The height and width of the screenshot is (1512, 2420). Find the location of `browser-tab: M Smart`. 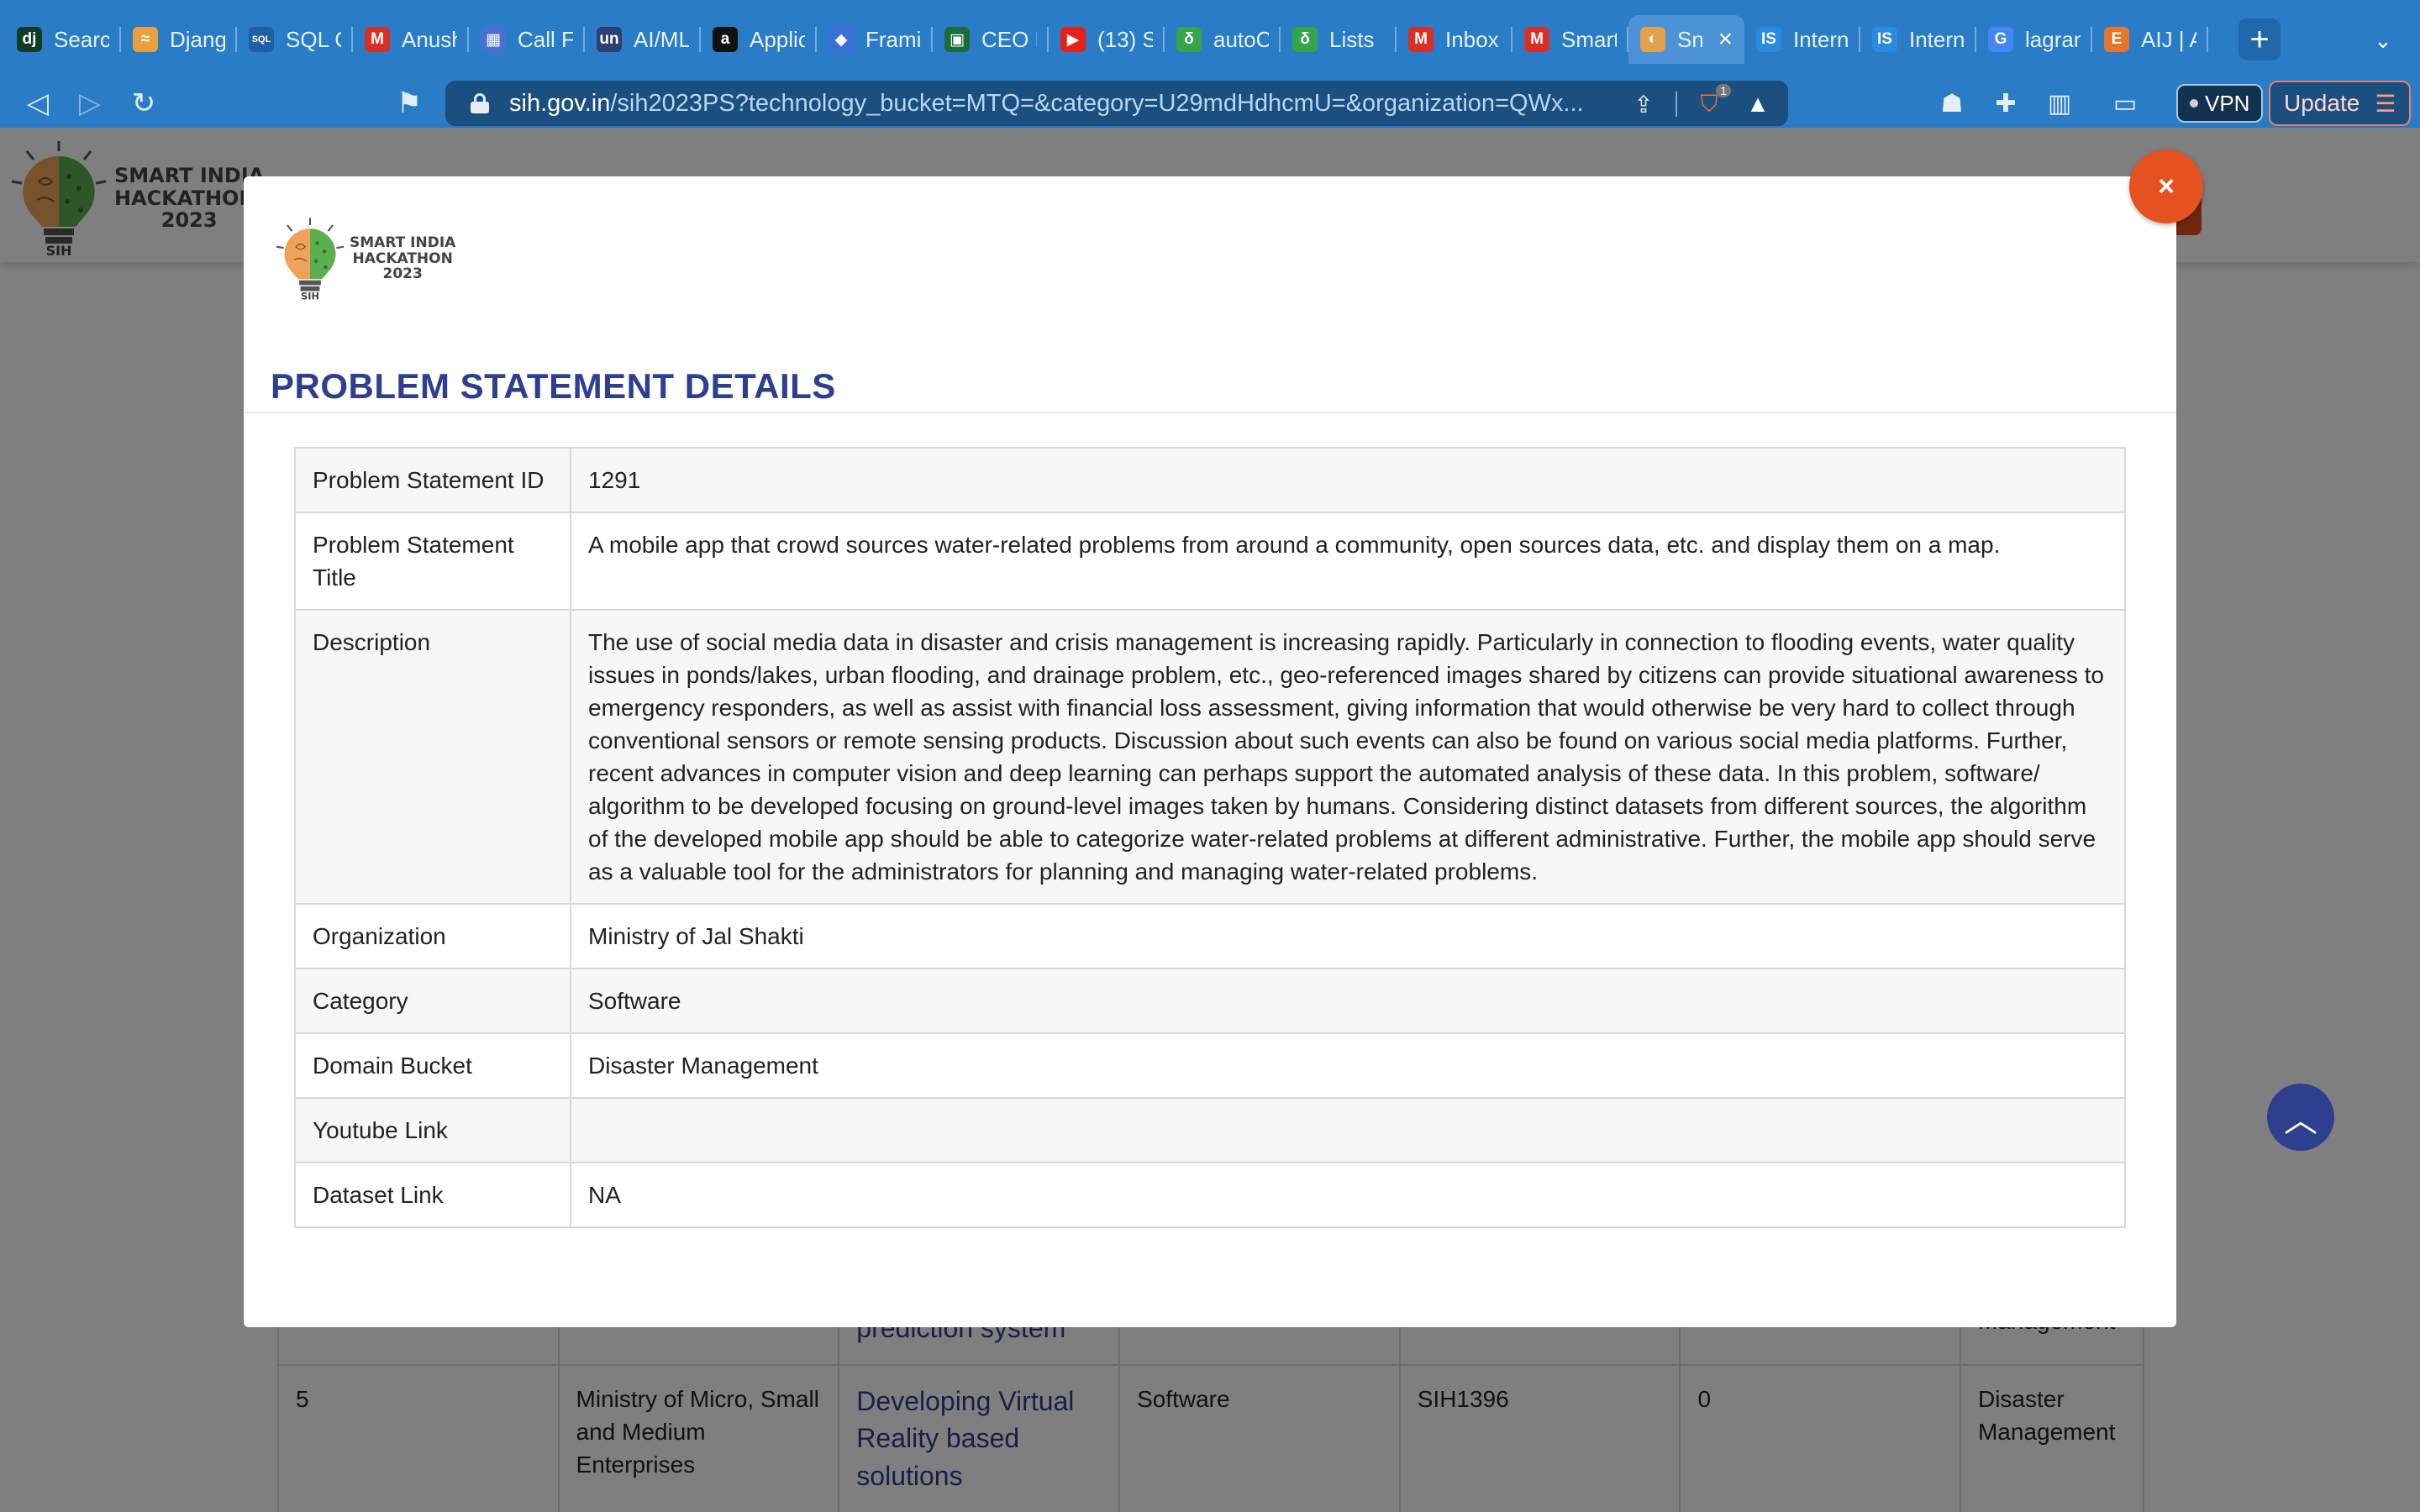

browser-tab: M Smart is located at coordinates (1570, 39).